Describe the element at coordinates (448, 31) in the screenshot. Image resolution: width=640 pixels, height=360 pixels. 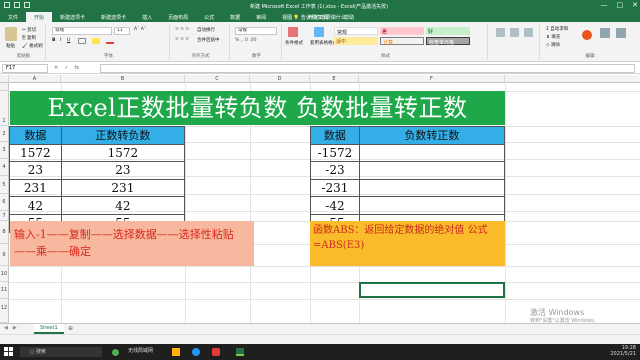
I see `style-good: 好` at that location.